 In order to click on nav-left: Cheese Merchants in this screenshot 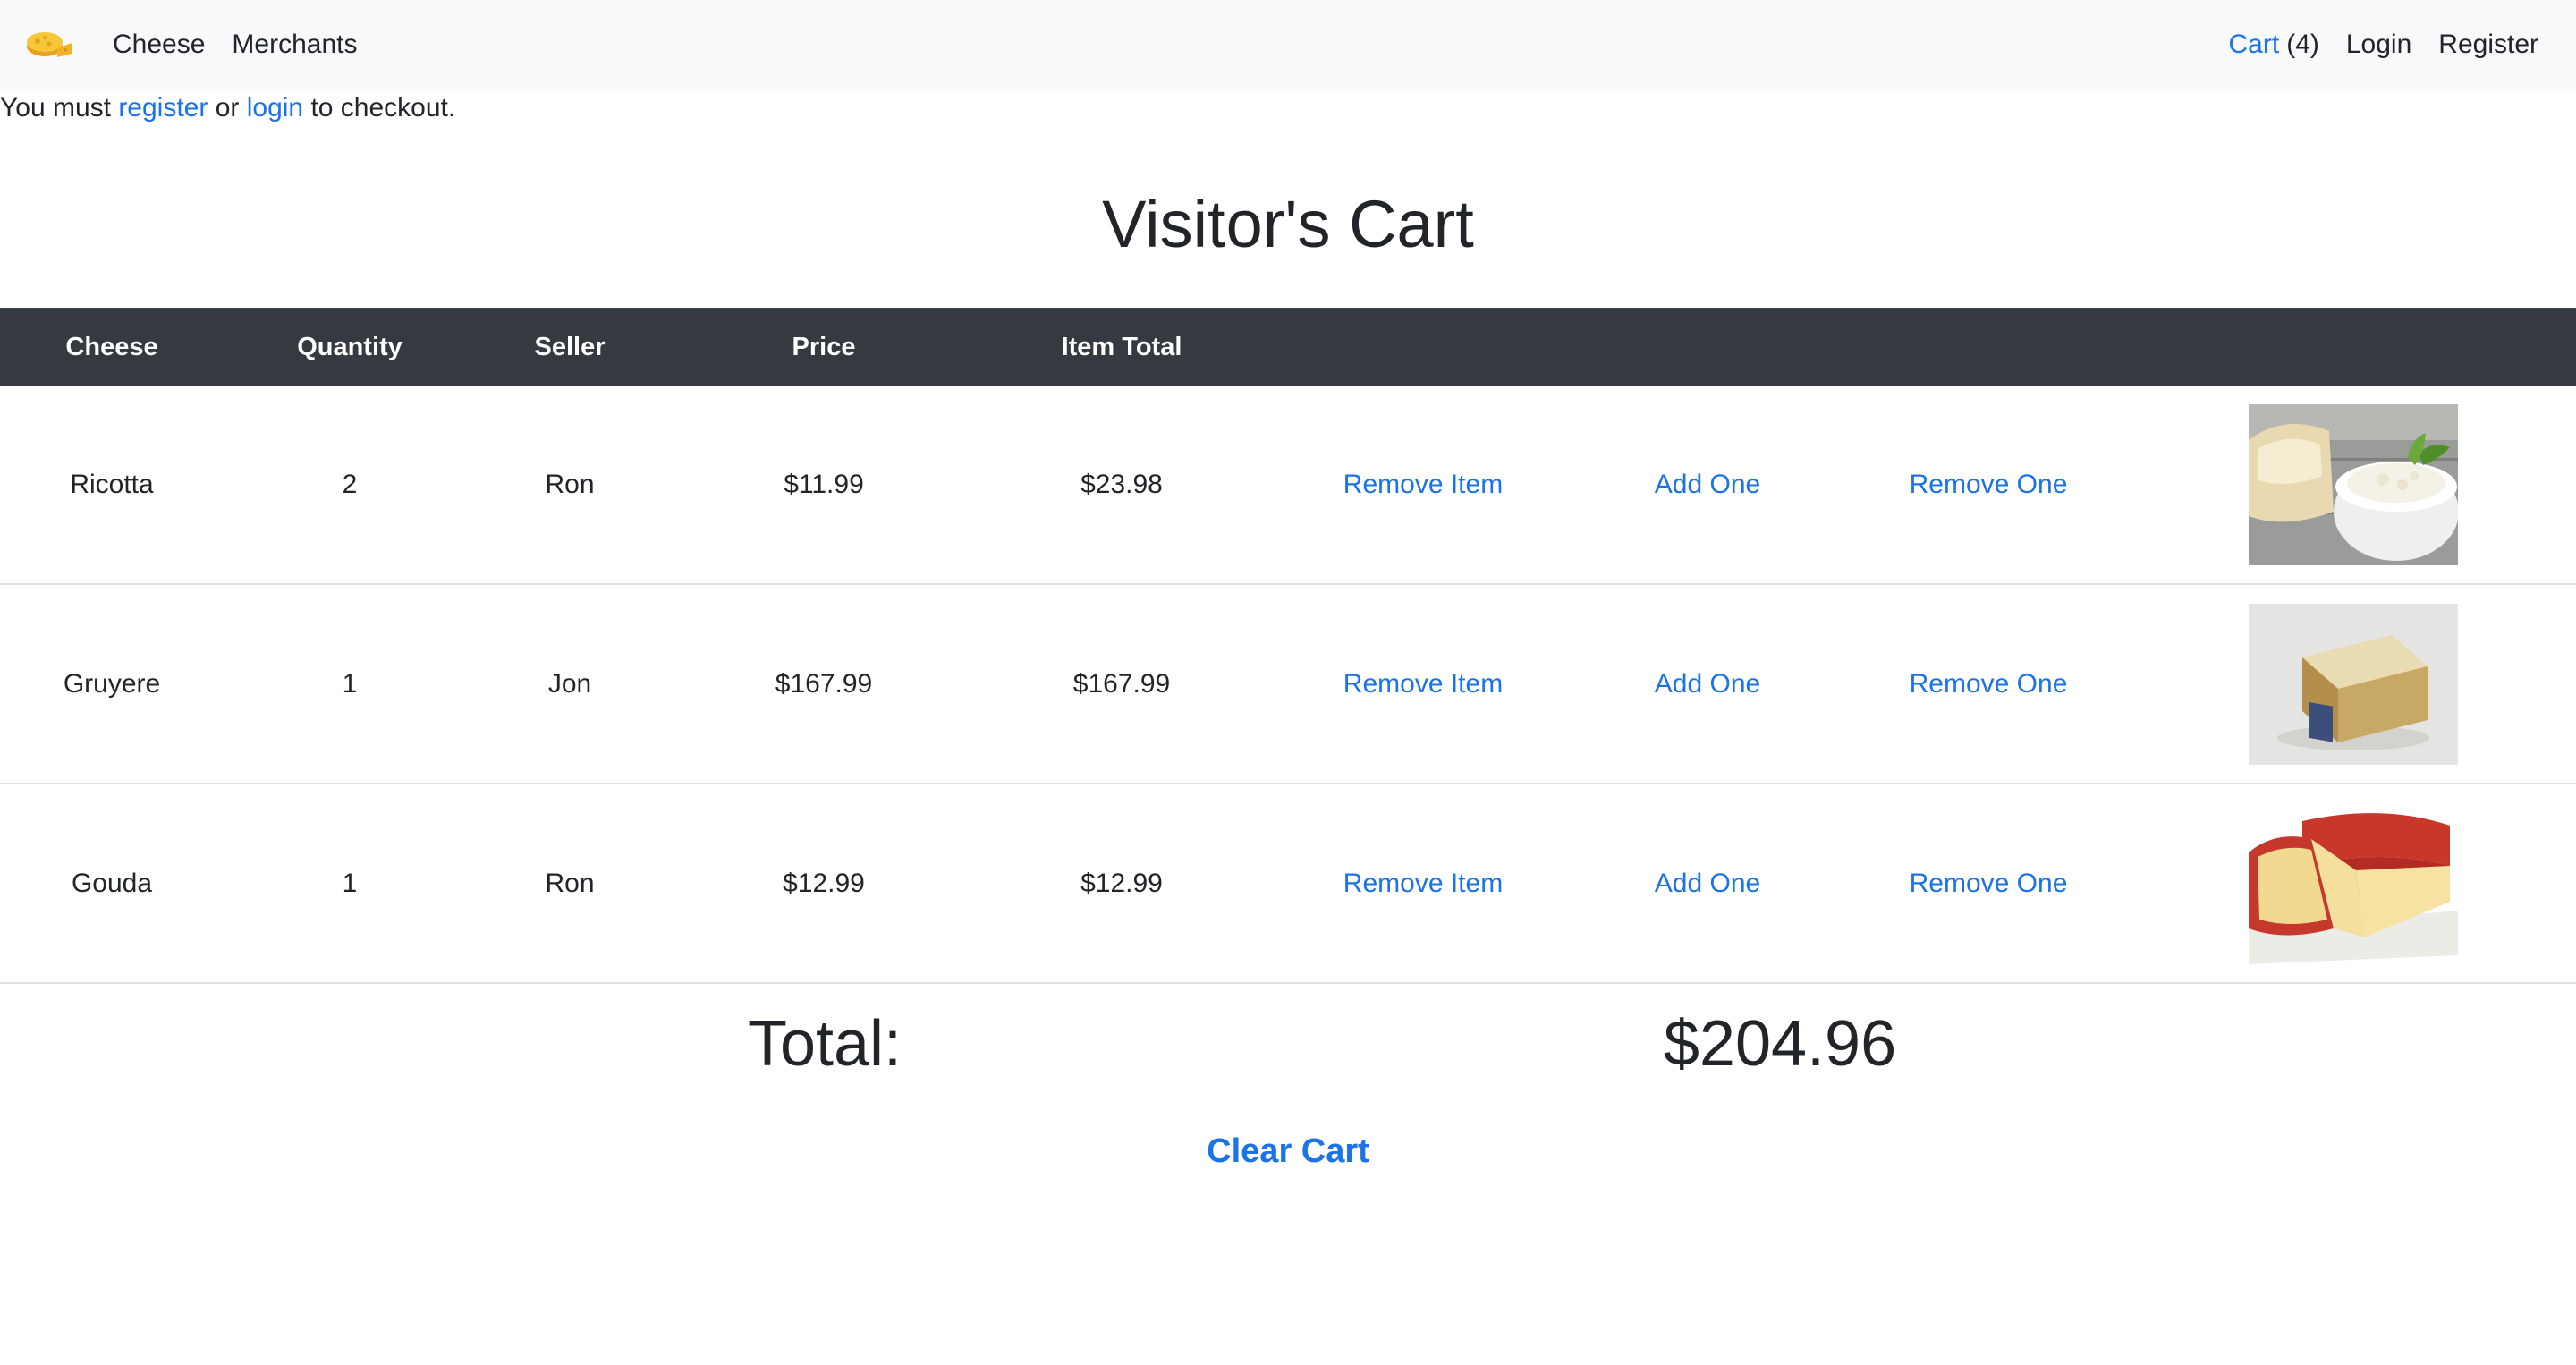, I will do `click(235, 44)`.